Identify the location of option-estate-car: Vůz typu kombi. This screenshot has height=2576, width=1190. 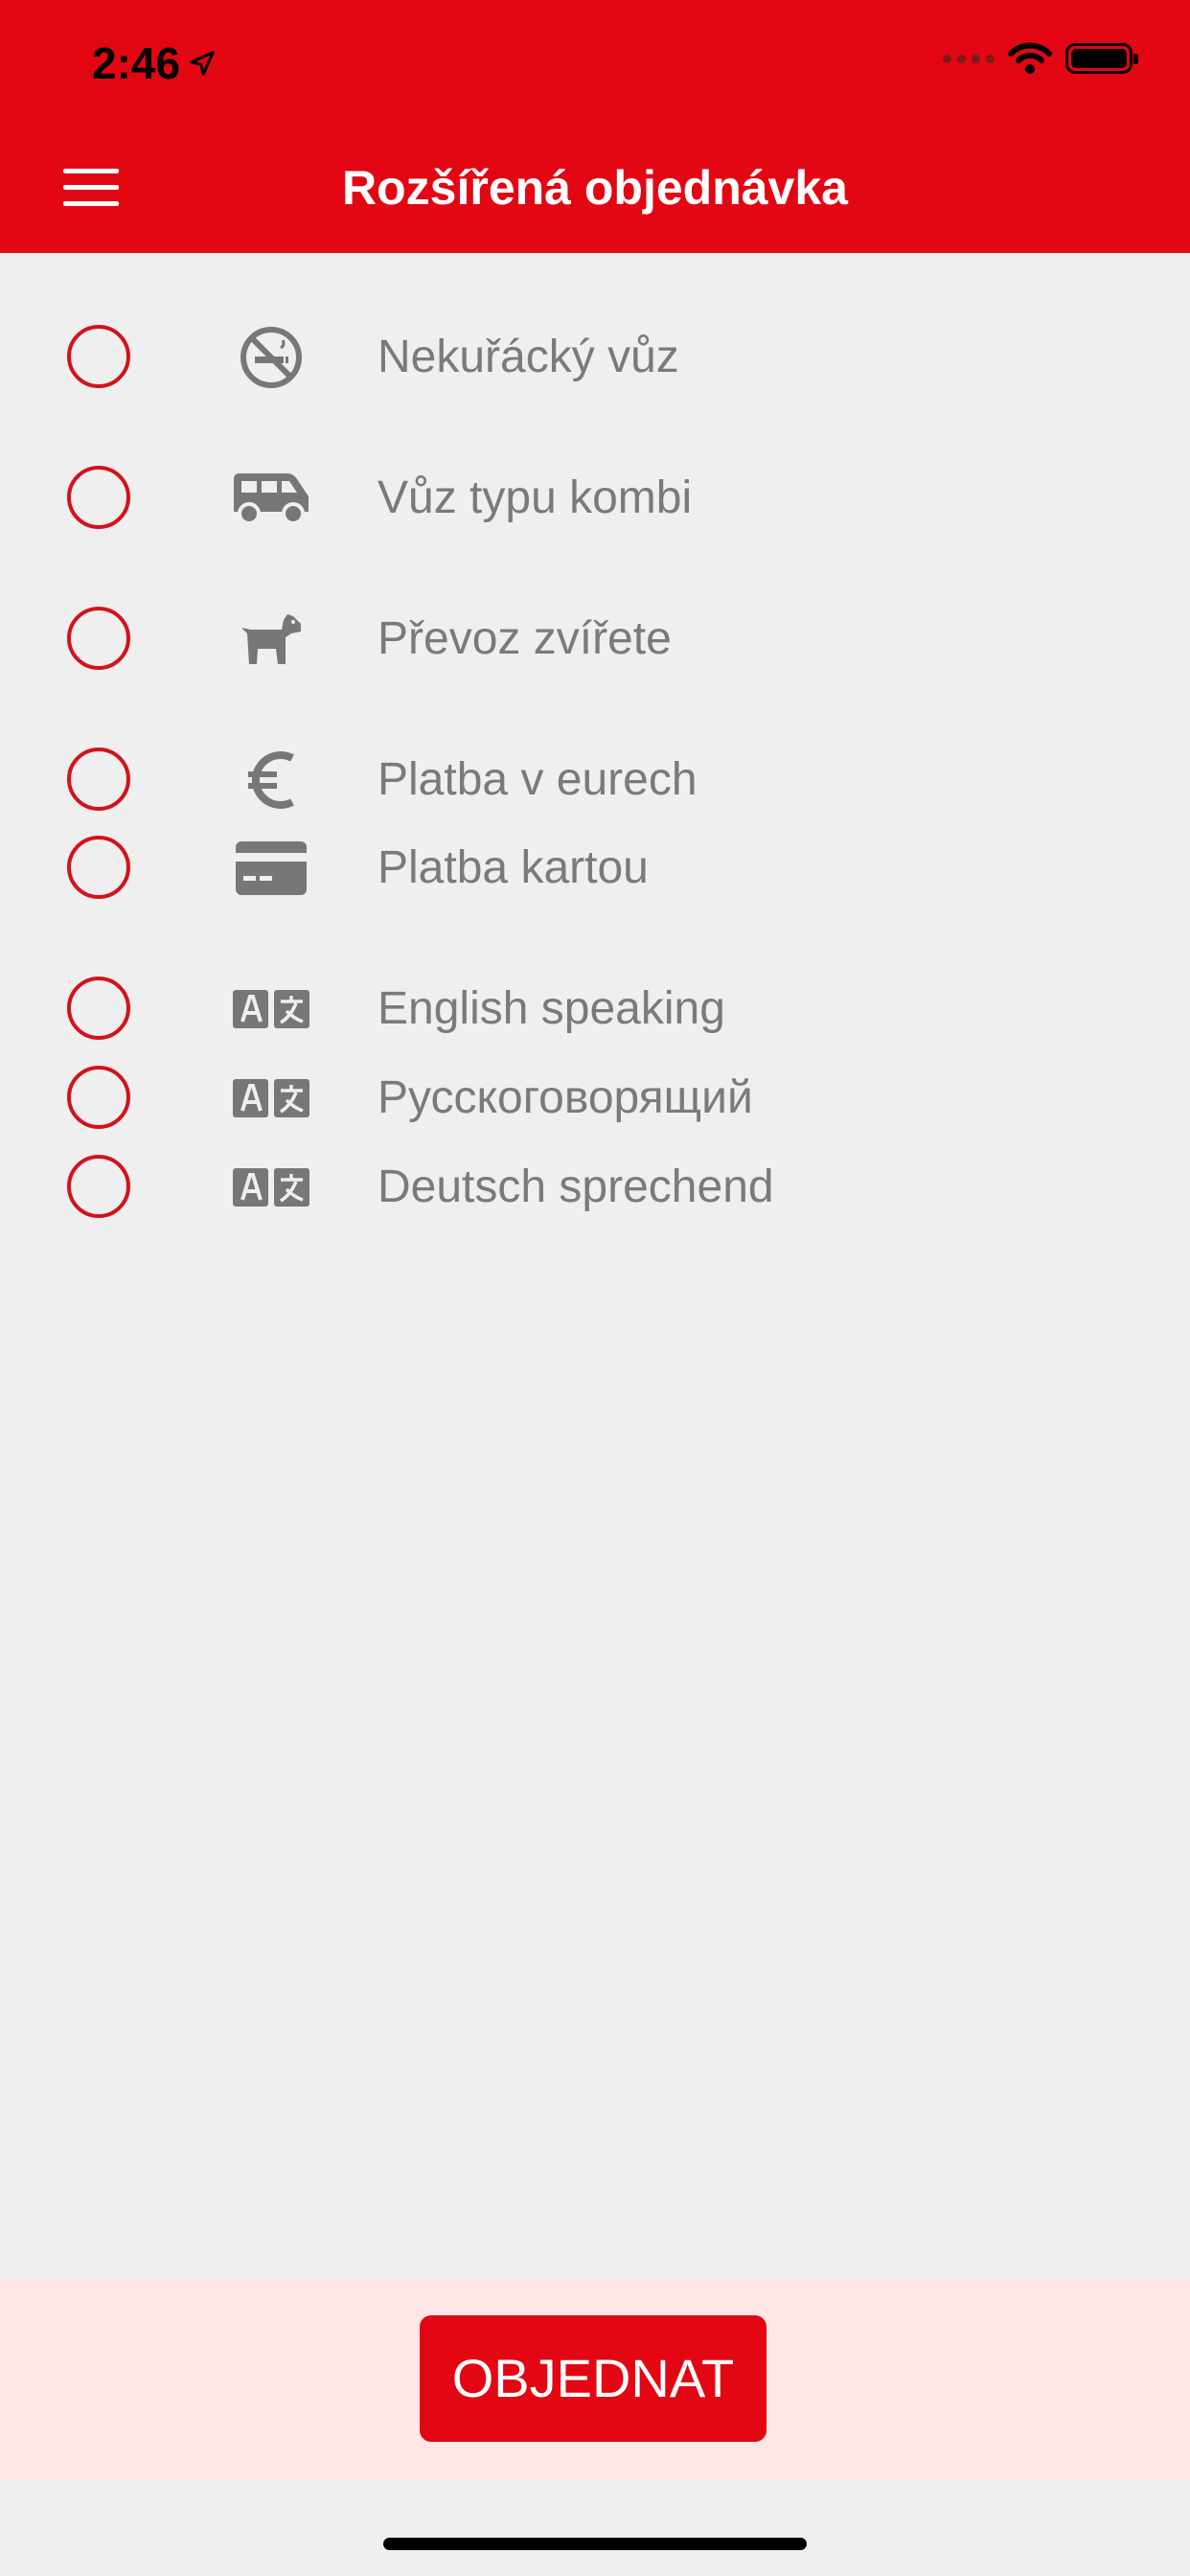
(595, 498).